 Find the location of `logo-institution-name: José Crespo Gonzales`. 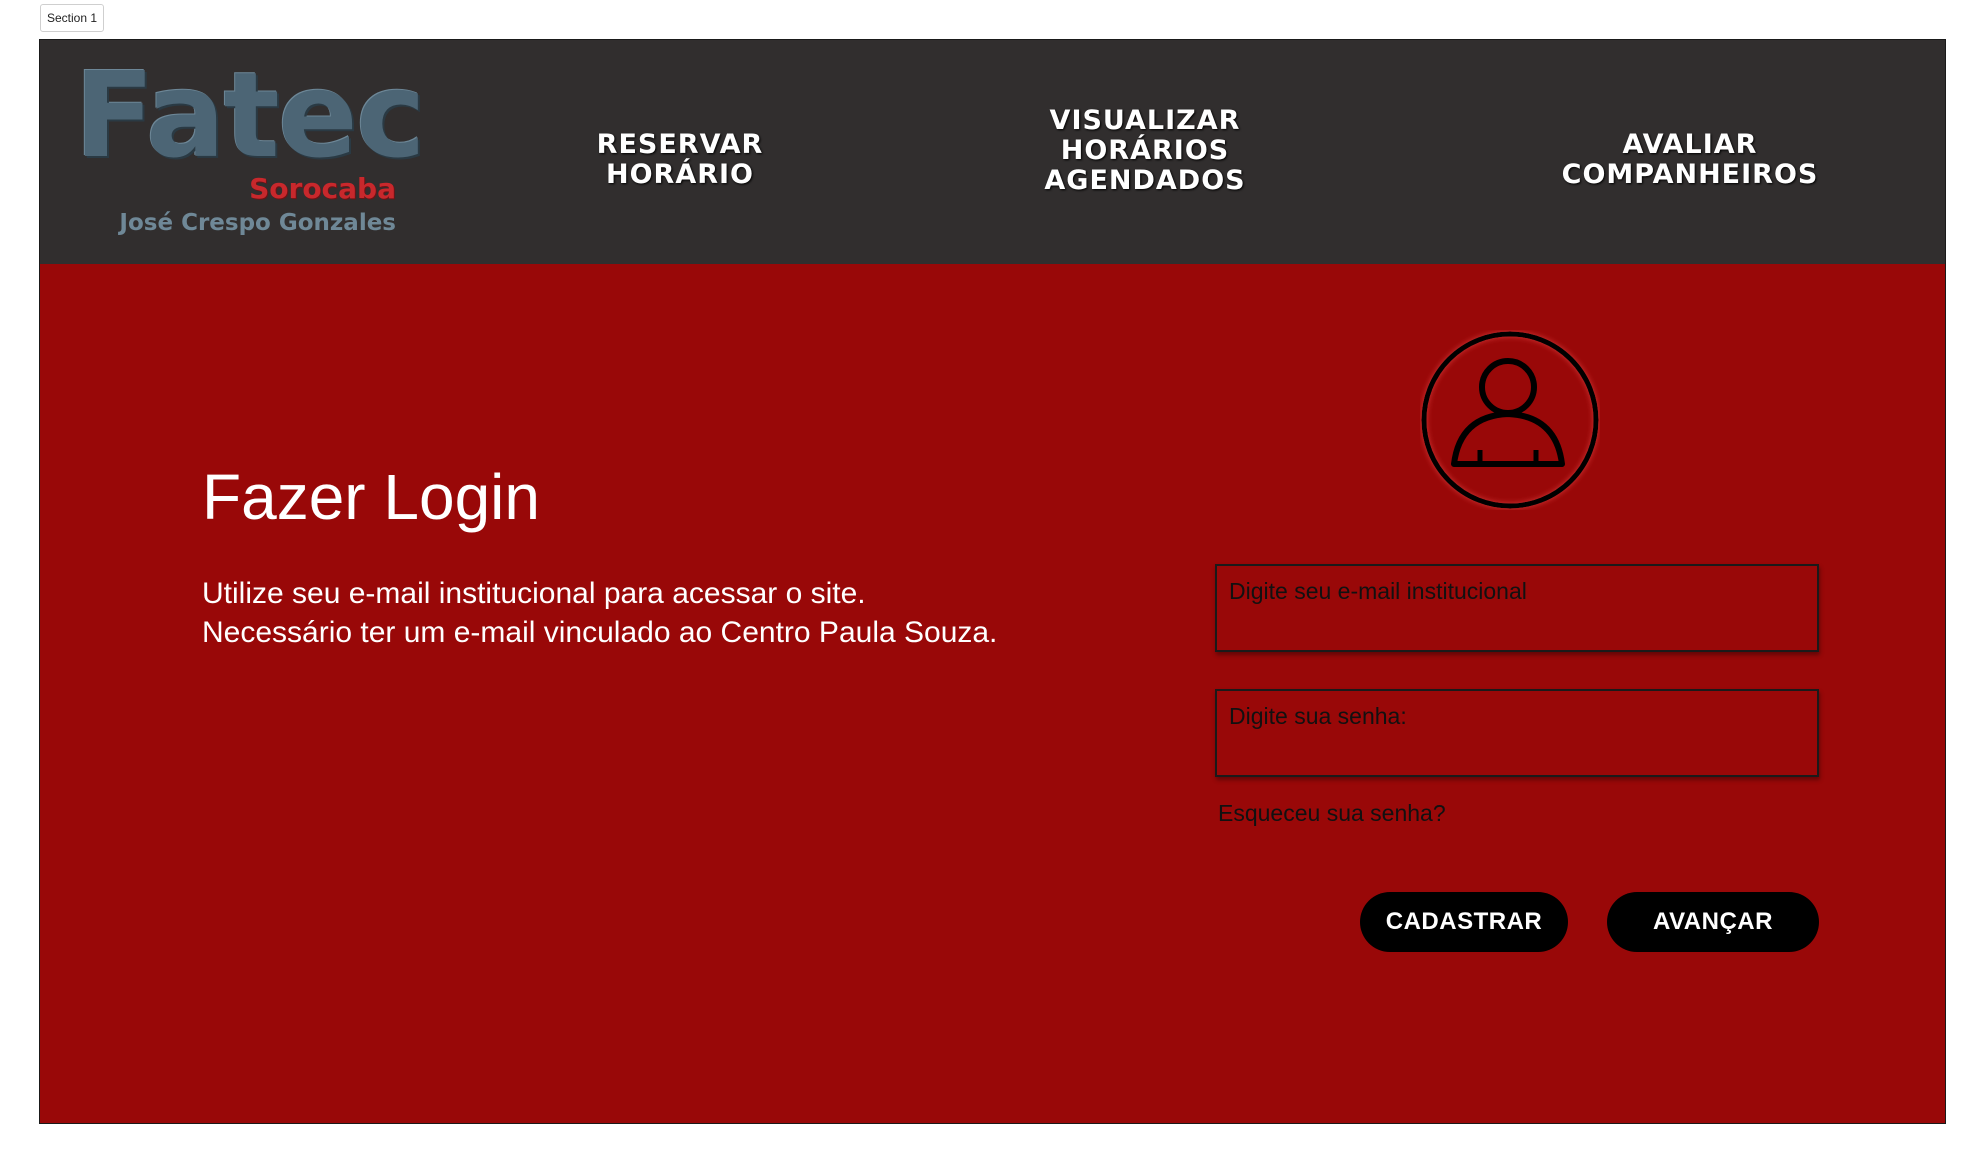

logo-institution-name: José Crespo Gonzales is located at coordinates (257, 223).